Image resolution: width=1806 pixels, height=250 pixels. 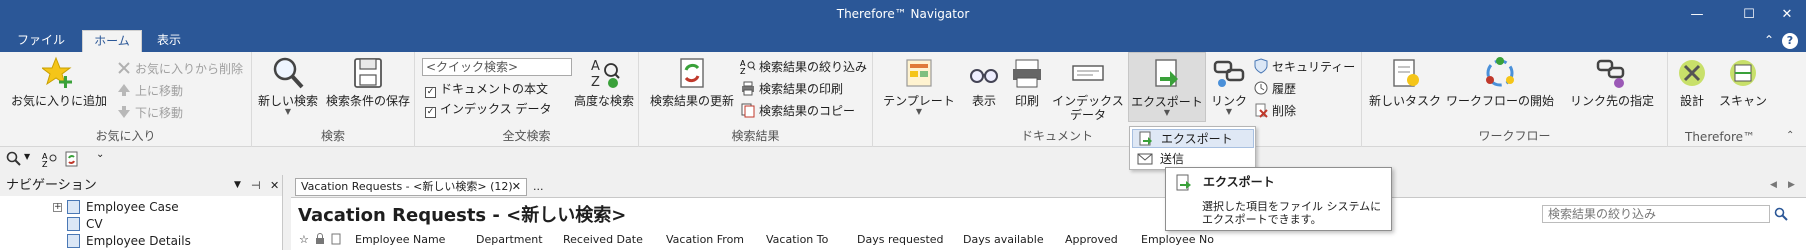 I want to click on tab-scroll-left-icon: ◀, so click(x=1773, y=185).